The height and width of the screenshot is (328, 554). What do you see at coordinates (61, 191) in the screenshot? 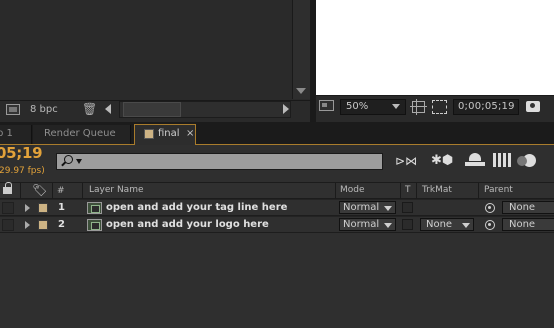
I see `header-number: #` at bounding box center [61, 191].